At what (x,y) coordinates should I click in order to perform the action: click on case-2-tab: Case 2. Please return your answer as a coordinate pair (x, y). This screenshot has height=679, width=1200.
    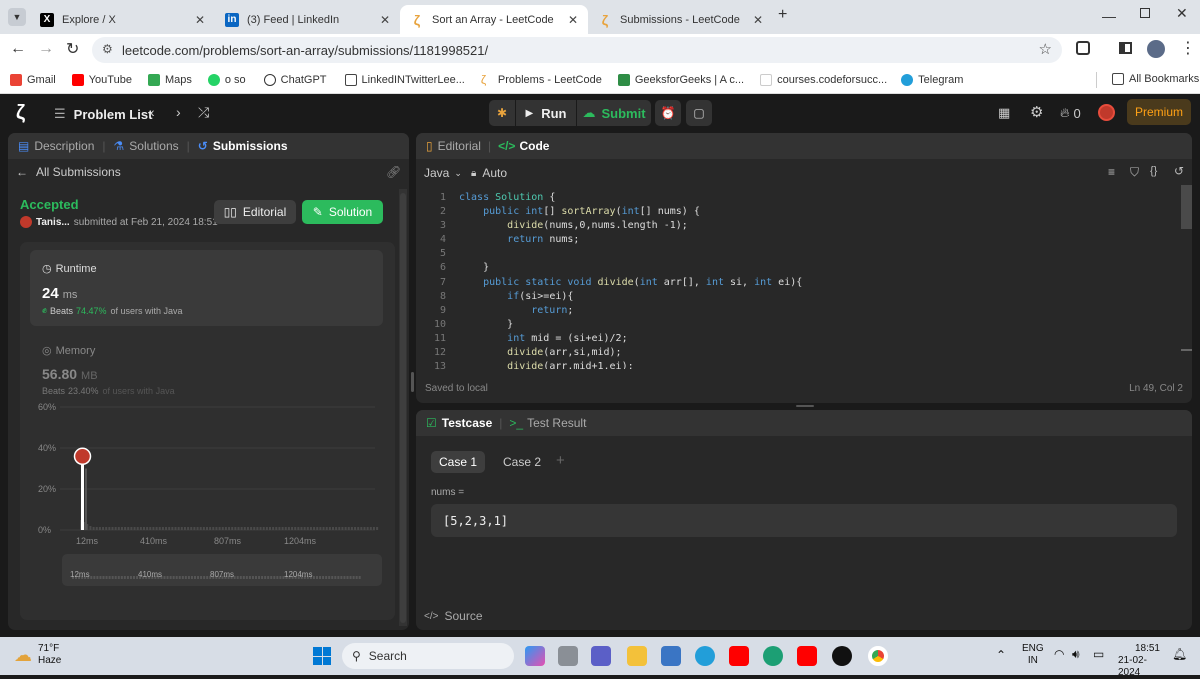
    Looking at the image, I should click on (522, 462).